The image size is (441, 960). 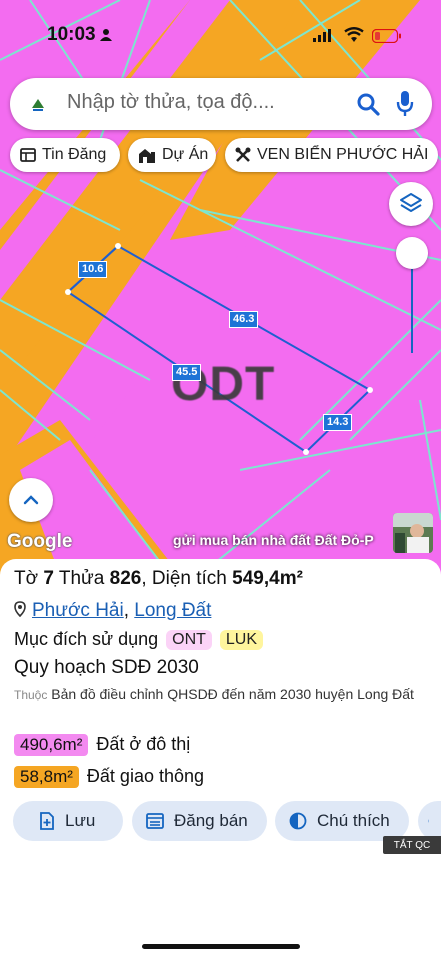 What do you see at coordinates (185, 154) in the screenshot?
I see `chip-label: Dự Án` at bounding box center [185, 154].